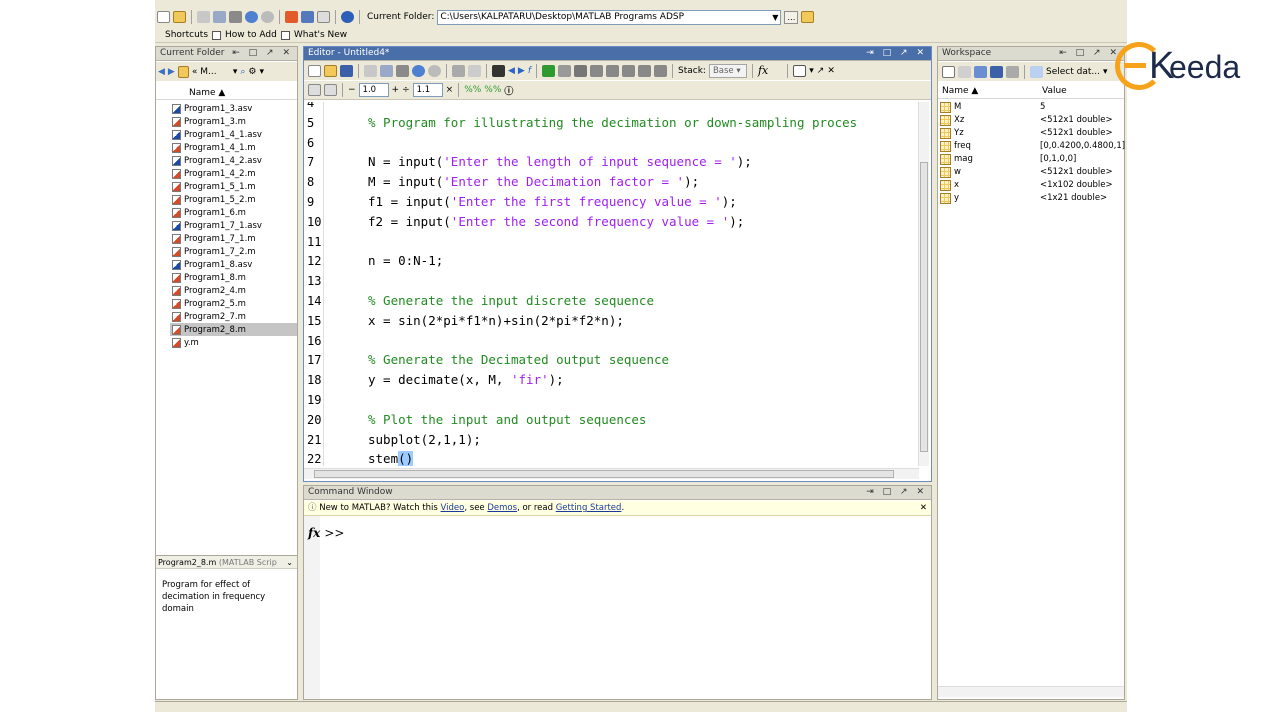 The height and width of the screenshot is (720, 1280). Describe the element at coordinates (948, 71) in the screenshot. I see `new-variable-icon` at that location.